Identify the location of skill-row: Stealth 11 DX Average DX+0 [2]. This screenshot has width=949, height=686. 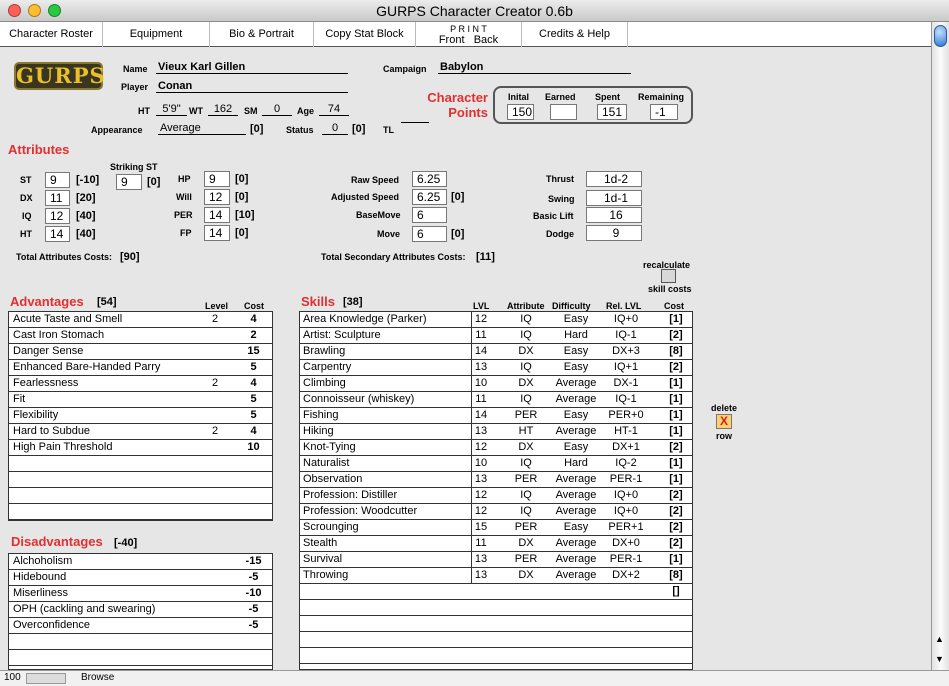
(496, 544).